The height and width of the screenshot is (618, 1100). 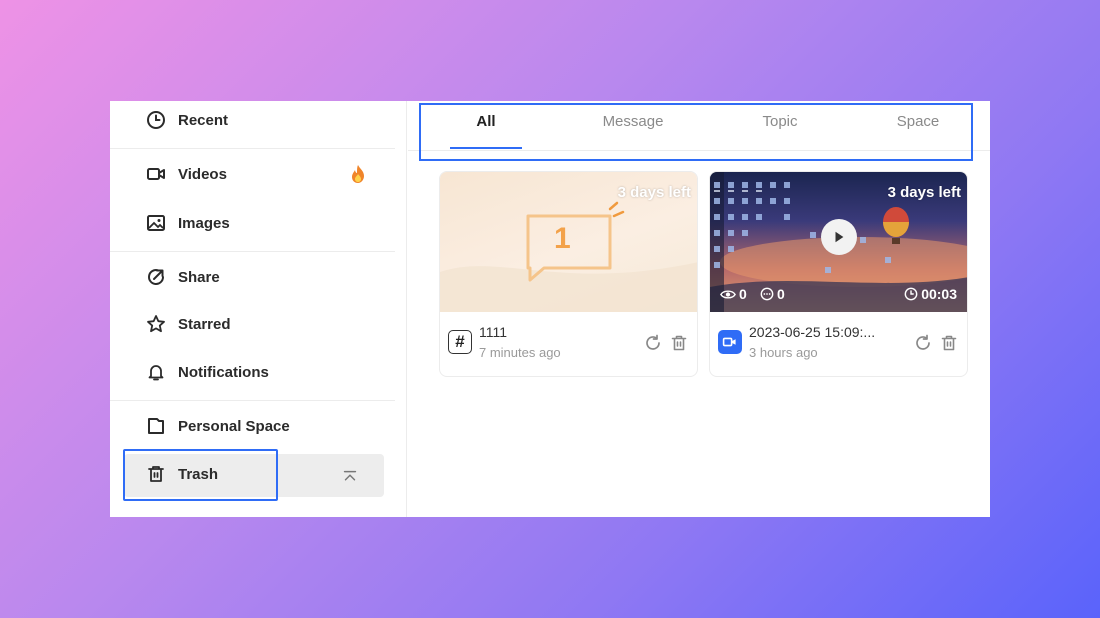 I want to click on sidebar-item-trash: Trash, so click(x=182, y=474).